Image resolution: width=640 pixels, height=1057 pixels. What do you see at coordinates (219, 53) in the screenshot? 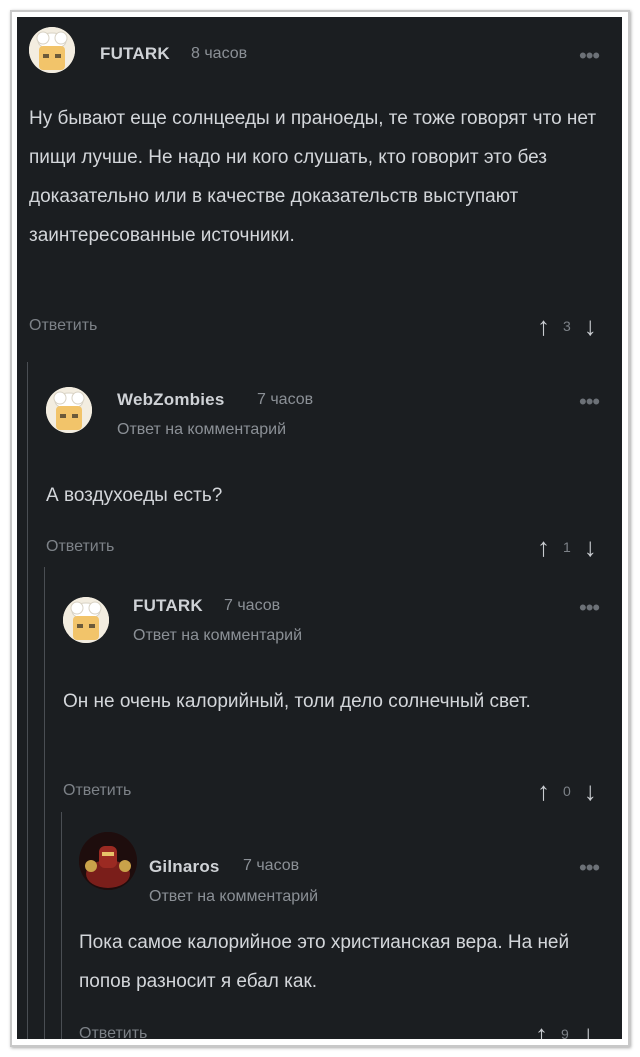
I see `comment-time: 8 часов` at bounding box center [219, 53].